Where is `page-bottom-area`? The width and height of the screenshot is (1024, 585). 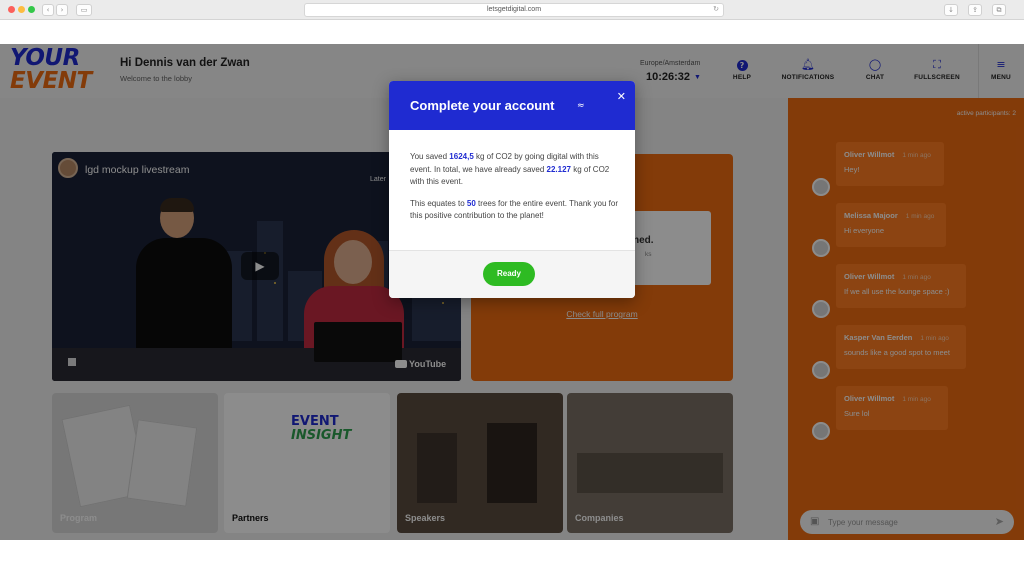
page-bottom-area is located at coordinates (512, 562).